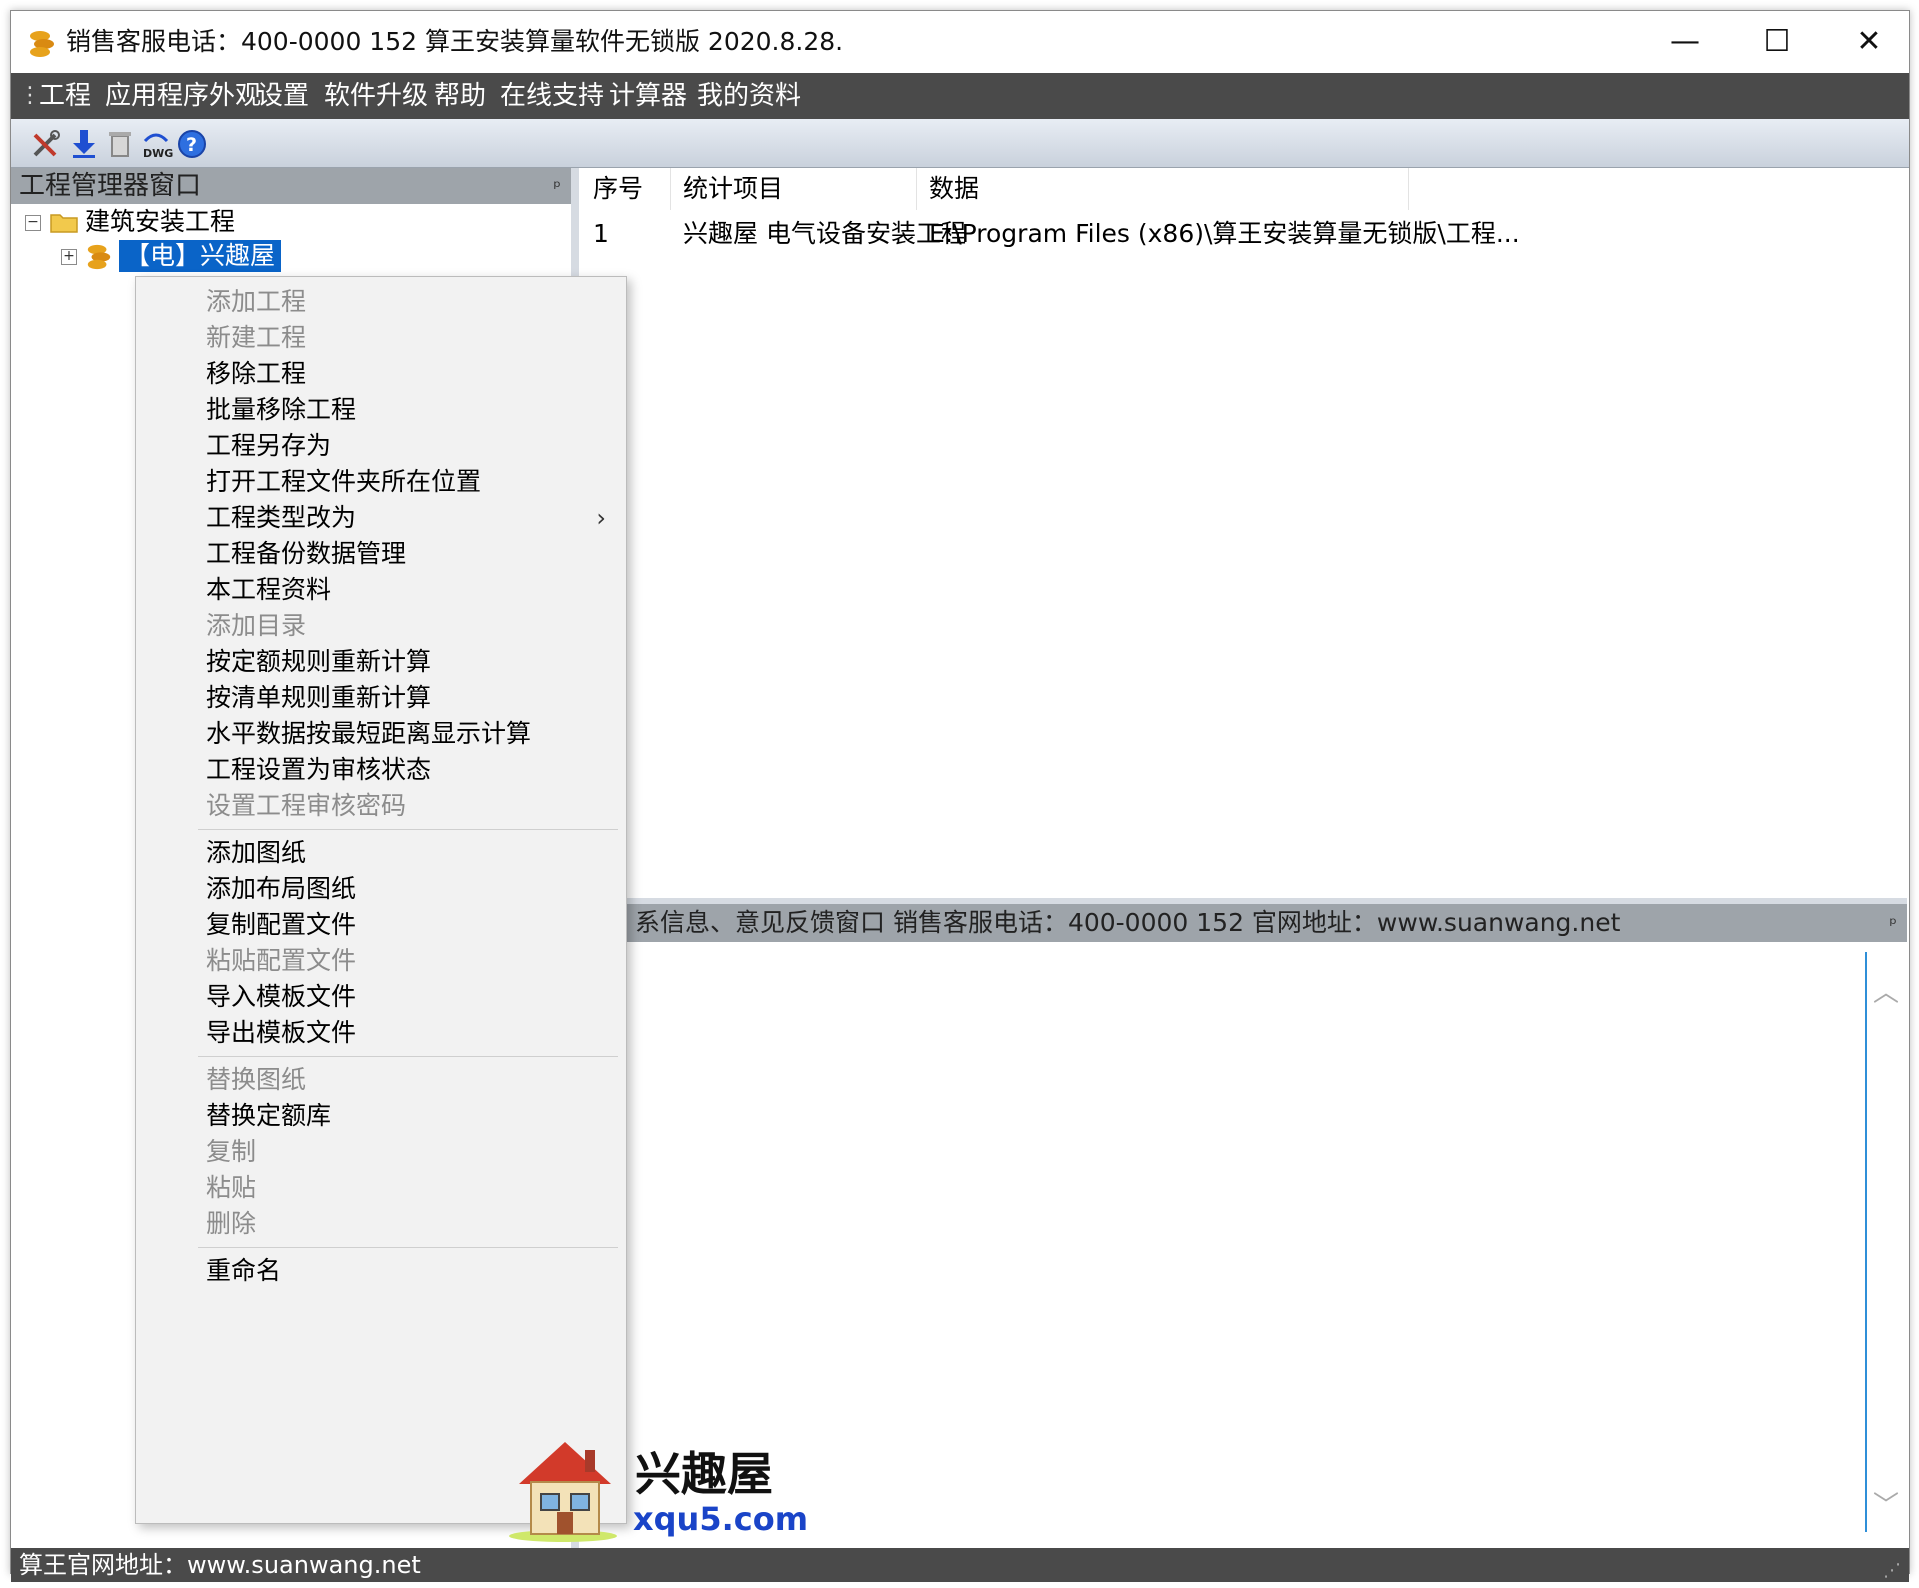 This screenshot has height=1588, width=1919. Describe the element at coordinates (381, 698) in the screenshot. I see `menu-item-recalc-bill: 按清单规则重新计算` at that location.